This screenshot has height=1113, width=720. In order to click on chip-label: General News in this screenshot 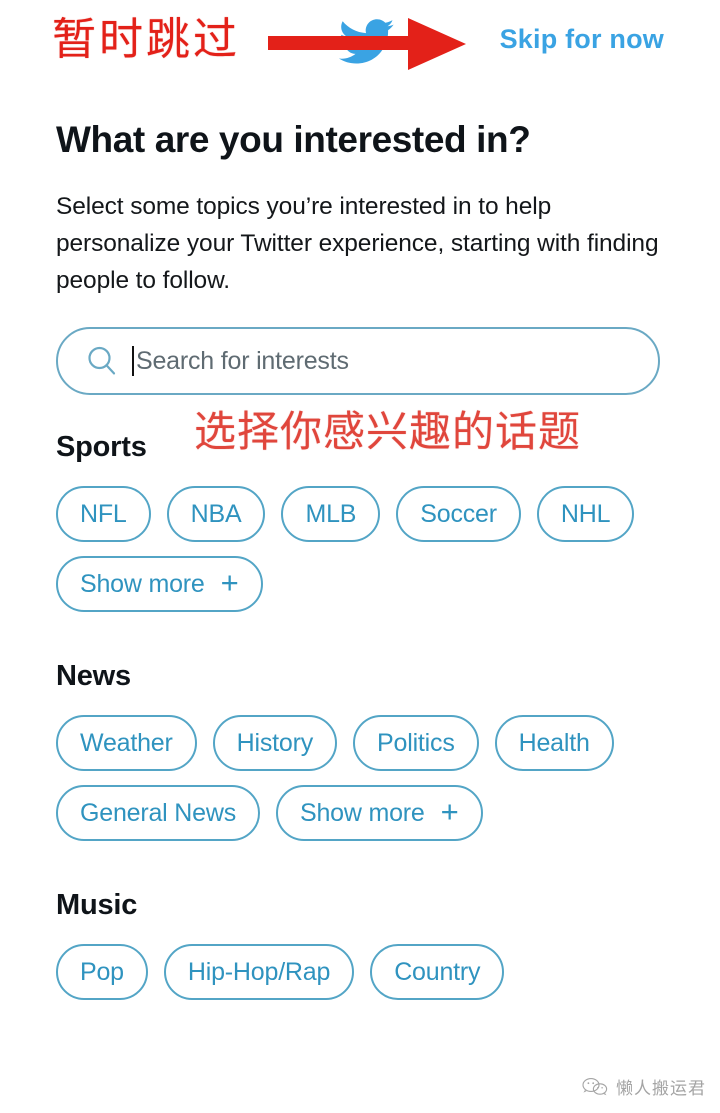, I will do `click(158, 812)`.